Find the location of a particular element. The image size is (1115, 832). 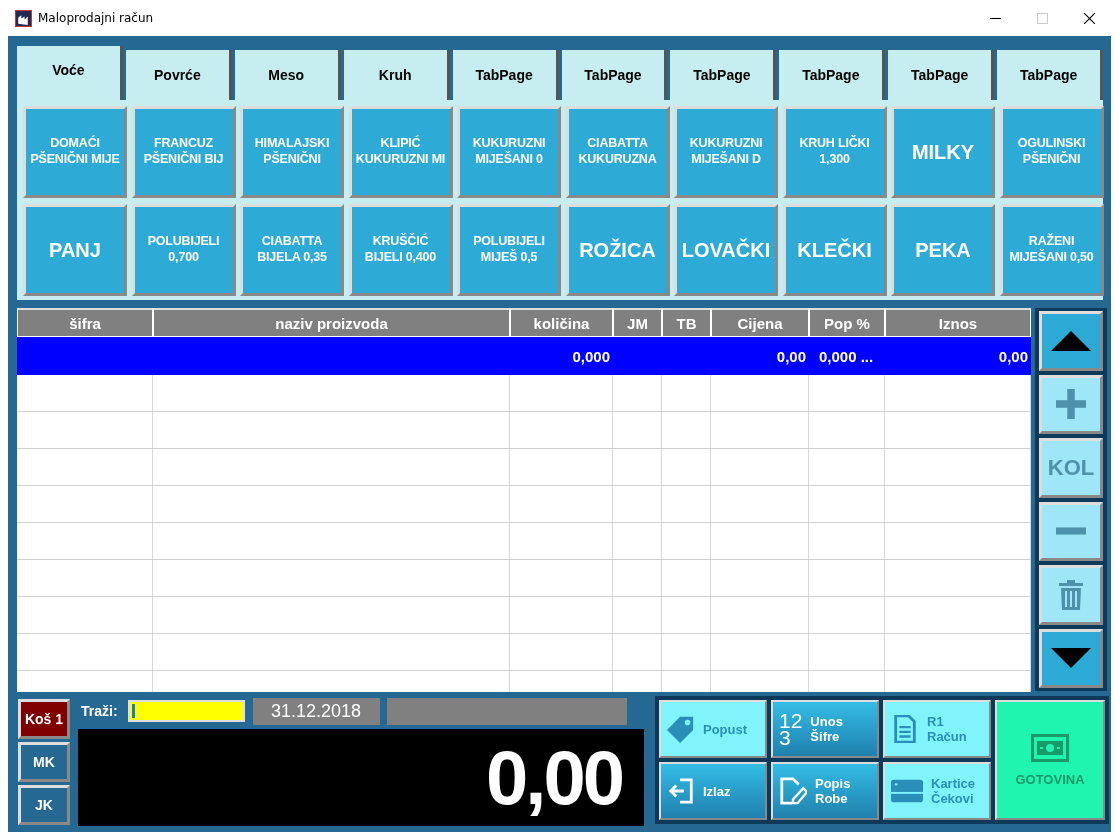

product-button: CIABATTA KUKURUZNA is located at coordinates (617, 152).